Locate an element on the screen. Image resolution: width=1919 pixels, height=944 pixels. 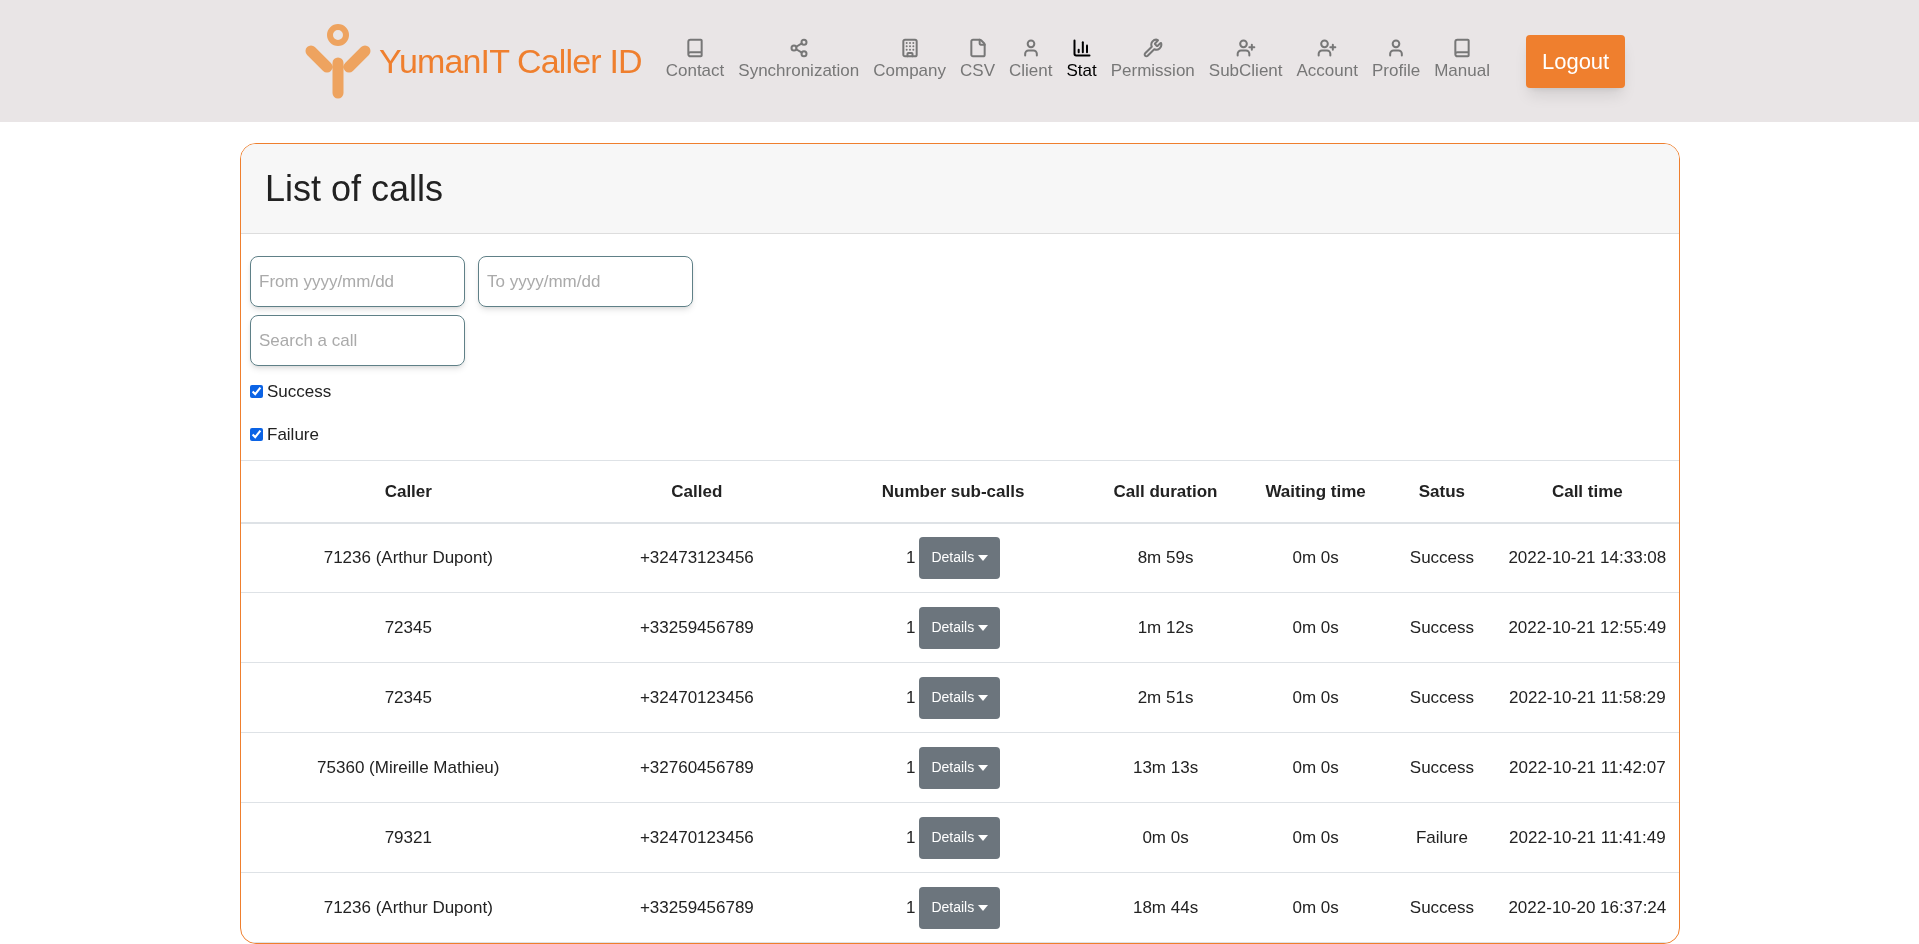
nav-link: Client is located at coordinates (1031, 61).